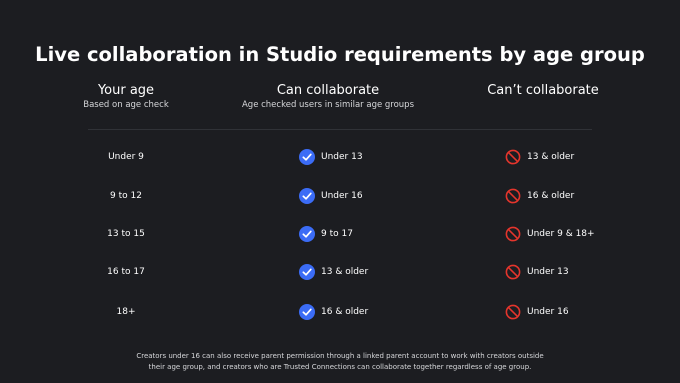 The image size is (680, 383). I want to click on cant-label: Under 13, so click(548, 272).